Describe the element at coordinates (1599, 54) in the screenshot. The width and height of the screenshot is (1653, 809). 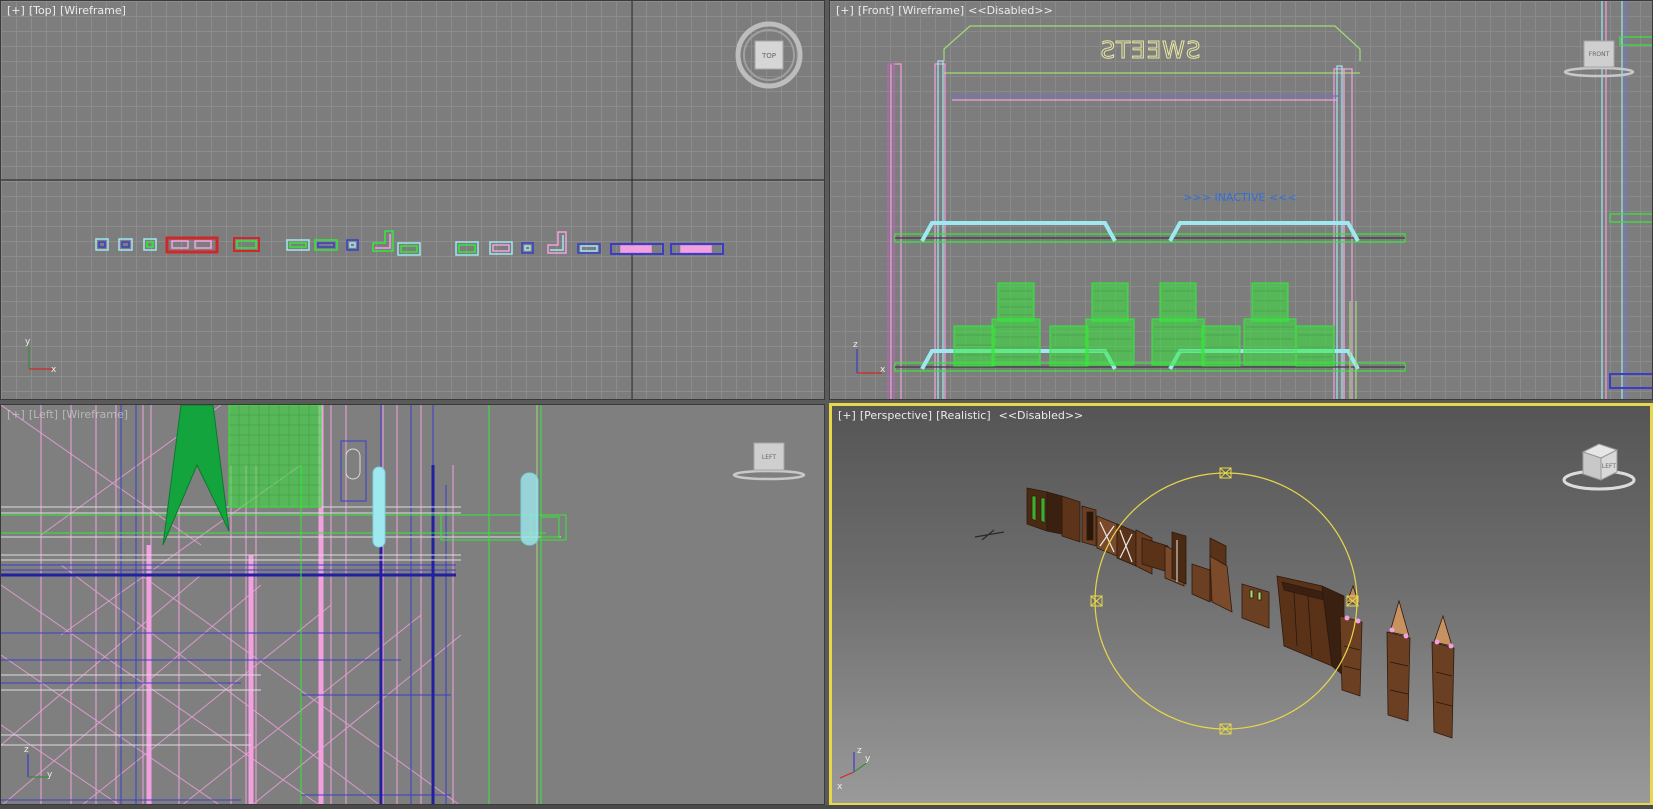
I see `view-cube-face-label: FRONT` at that location.